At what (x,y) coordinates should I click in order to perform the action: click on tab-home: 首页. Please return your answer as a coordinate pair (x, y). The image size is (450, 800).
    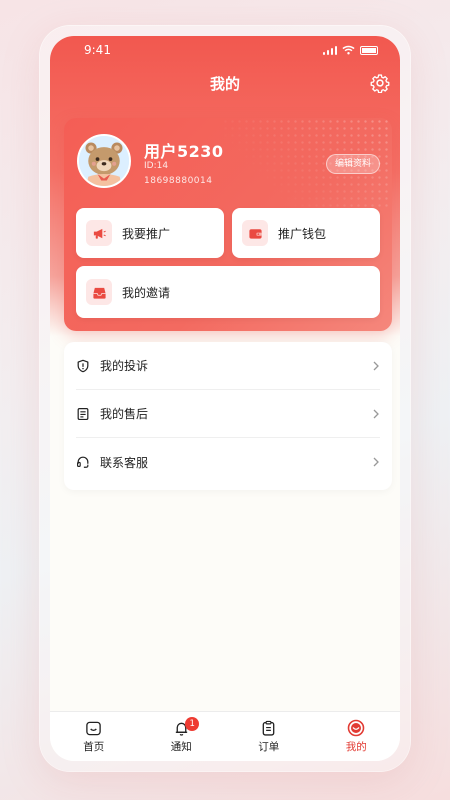
    Looking at the image, I should click on (94, 736).